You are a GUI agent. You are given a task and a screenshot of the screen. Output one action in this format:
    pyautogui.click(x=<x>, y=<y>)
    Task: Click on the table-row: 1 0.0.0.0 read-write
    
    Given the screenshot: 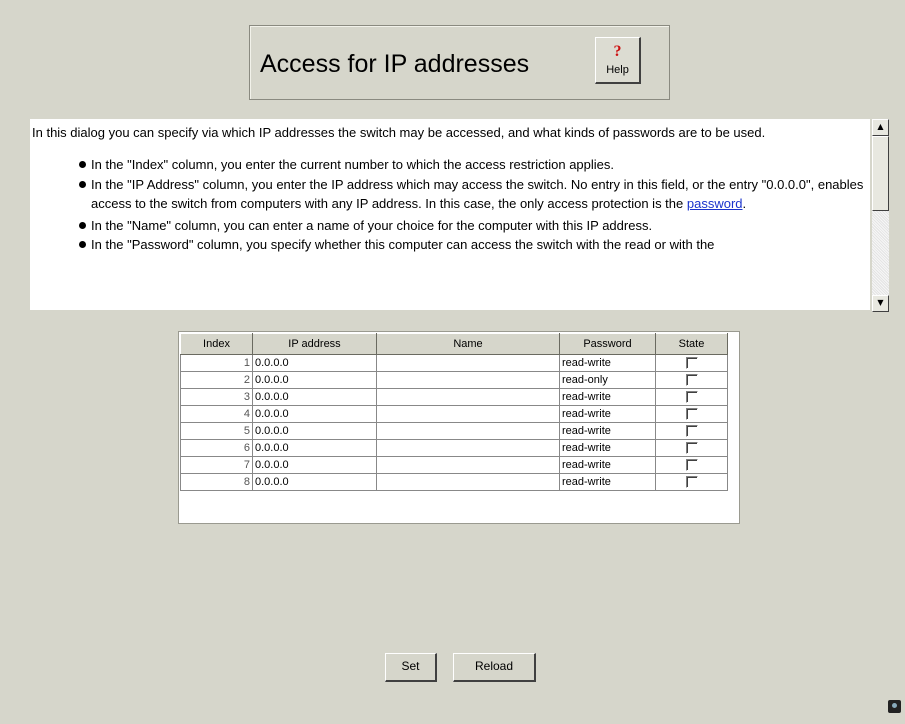 What is the action you would take?
    pyautogui.click(x=454, y=363)
    